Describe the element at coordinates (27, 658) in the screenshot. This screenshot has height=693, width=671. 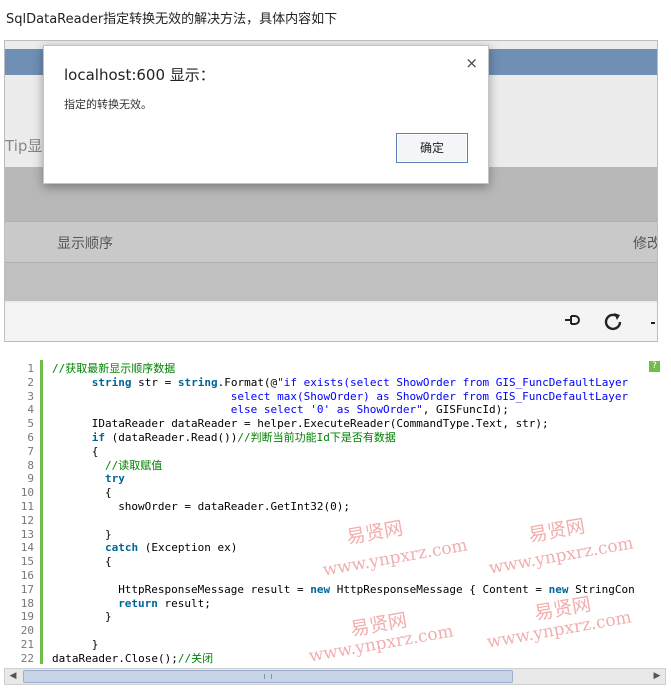
I see `line-number: 22` at that location.